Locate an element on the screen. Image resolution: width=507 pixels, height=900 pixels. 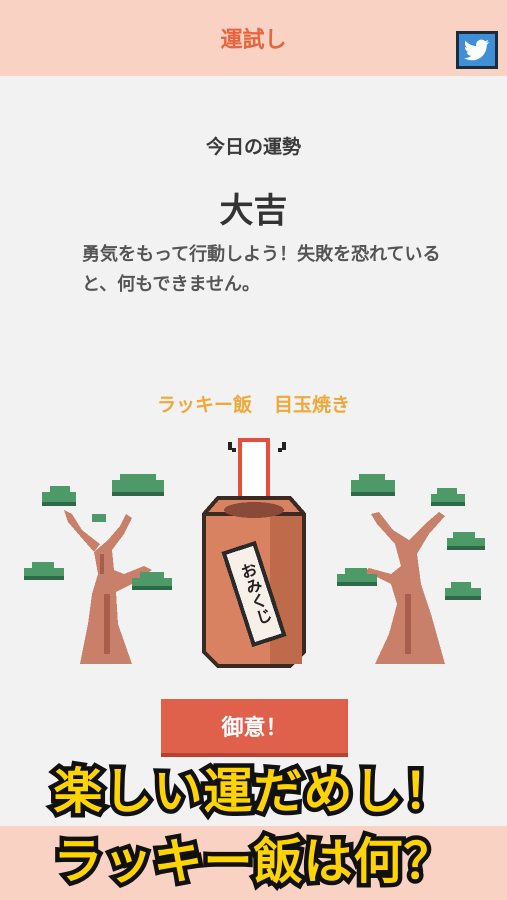
app-header: 運試し is located at coordinates (253, 38).